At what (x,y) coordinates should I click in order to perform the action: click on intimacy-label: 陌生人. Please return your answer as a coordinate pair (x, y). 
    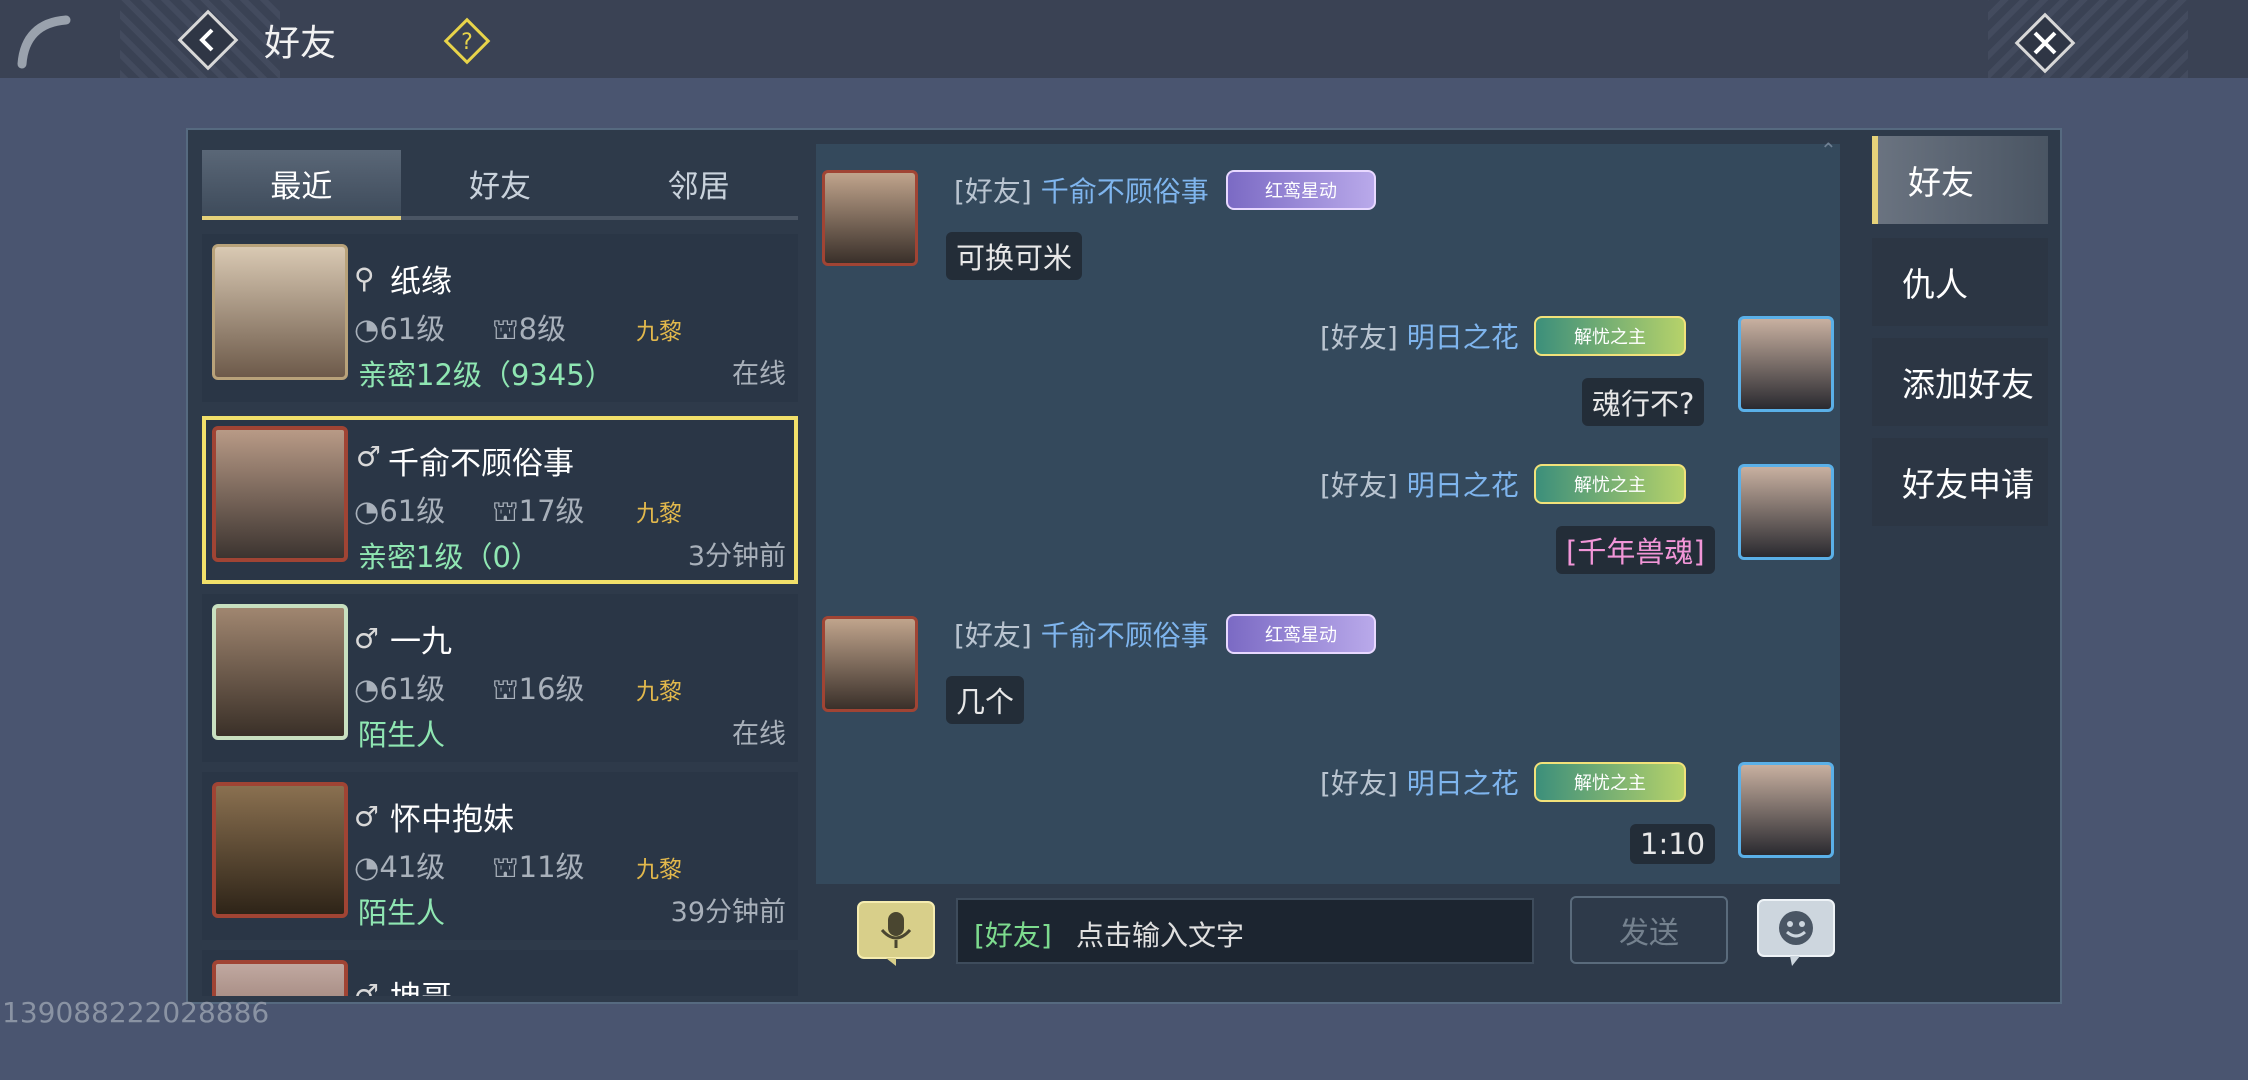
    Looking at the image, I should click on (402, 913).